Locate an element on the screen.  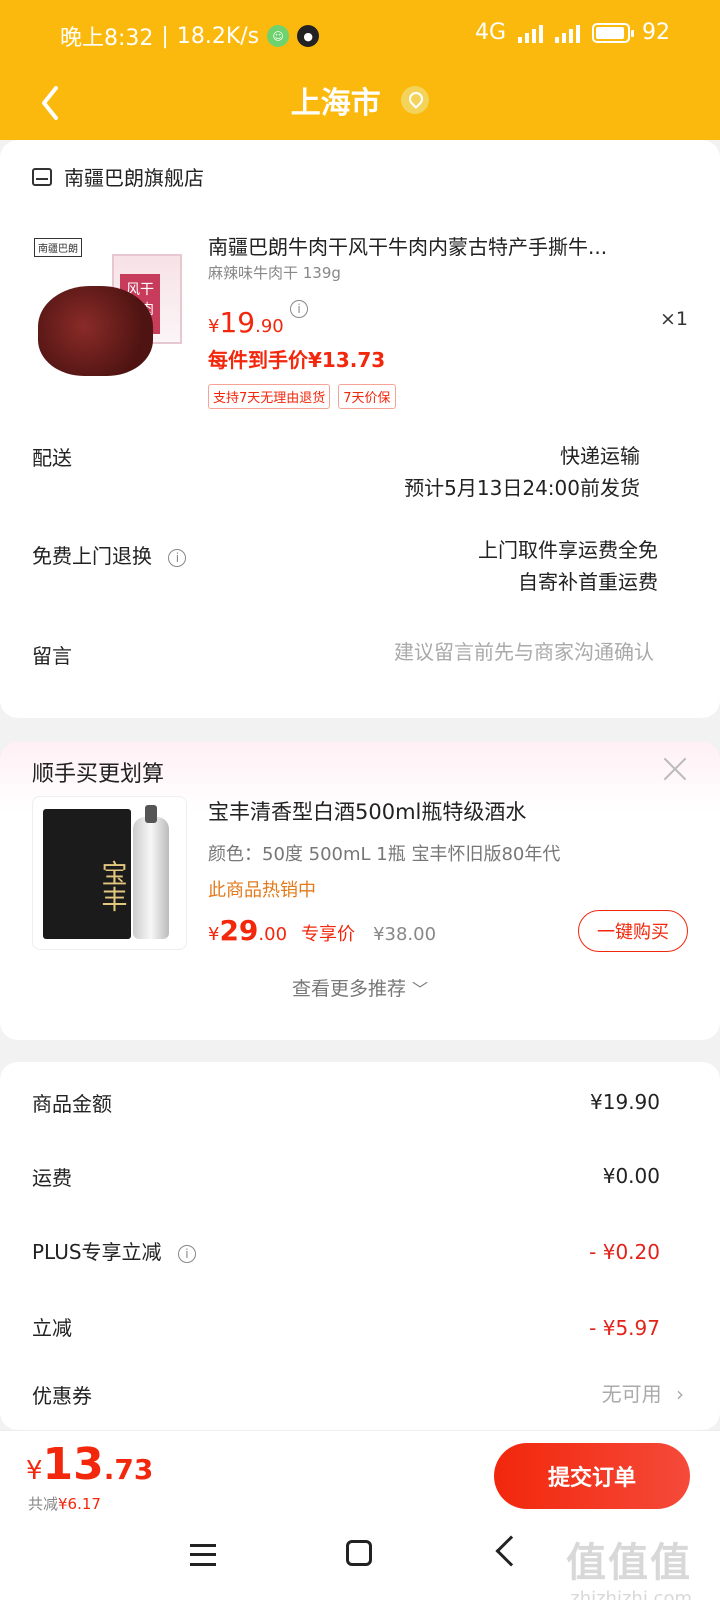
service-tags: 支持7天无理由退货 7天价保 is located at coordinates (302, 396).